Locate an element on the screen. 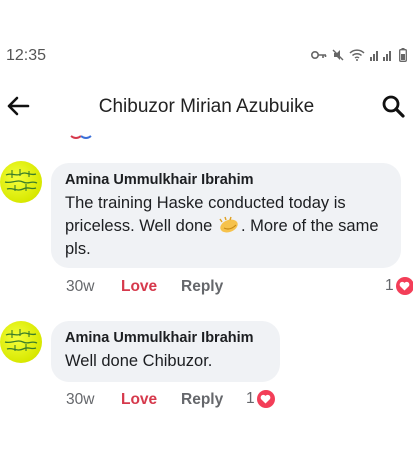 This screenshot has width=413, height=455. clapping-hands-icon is located at coordinates (228, 224).